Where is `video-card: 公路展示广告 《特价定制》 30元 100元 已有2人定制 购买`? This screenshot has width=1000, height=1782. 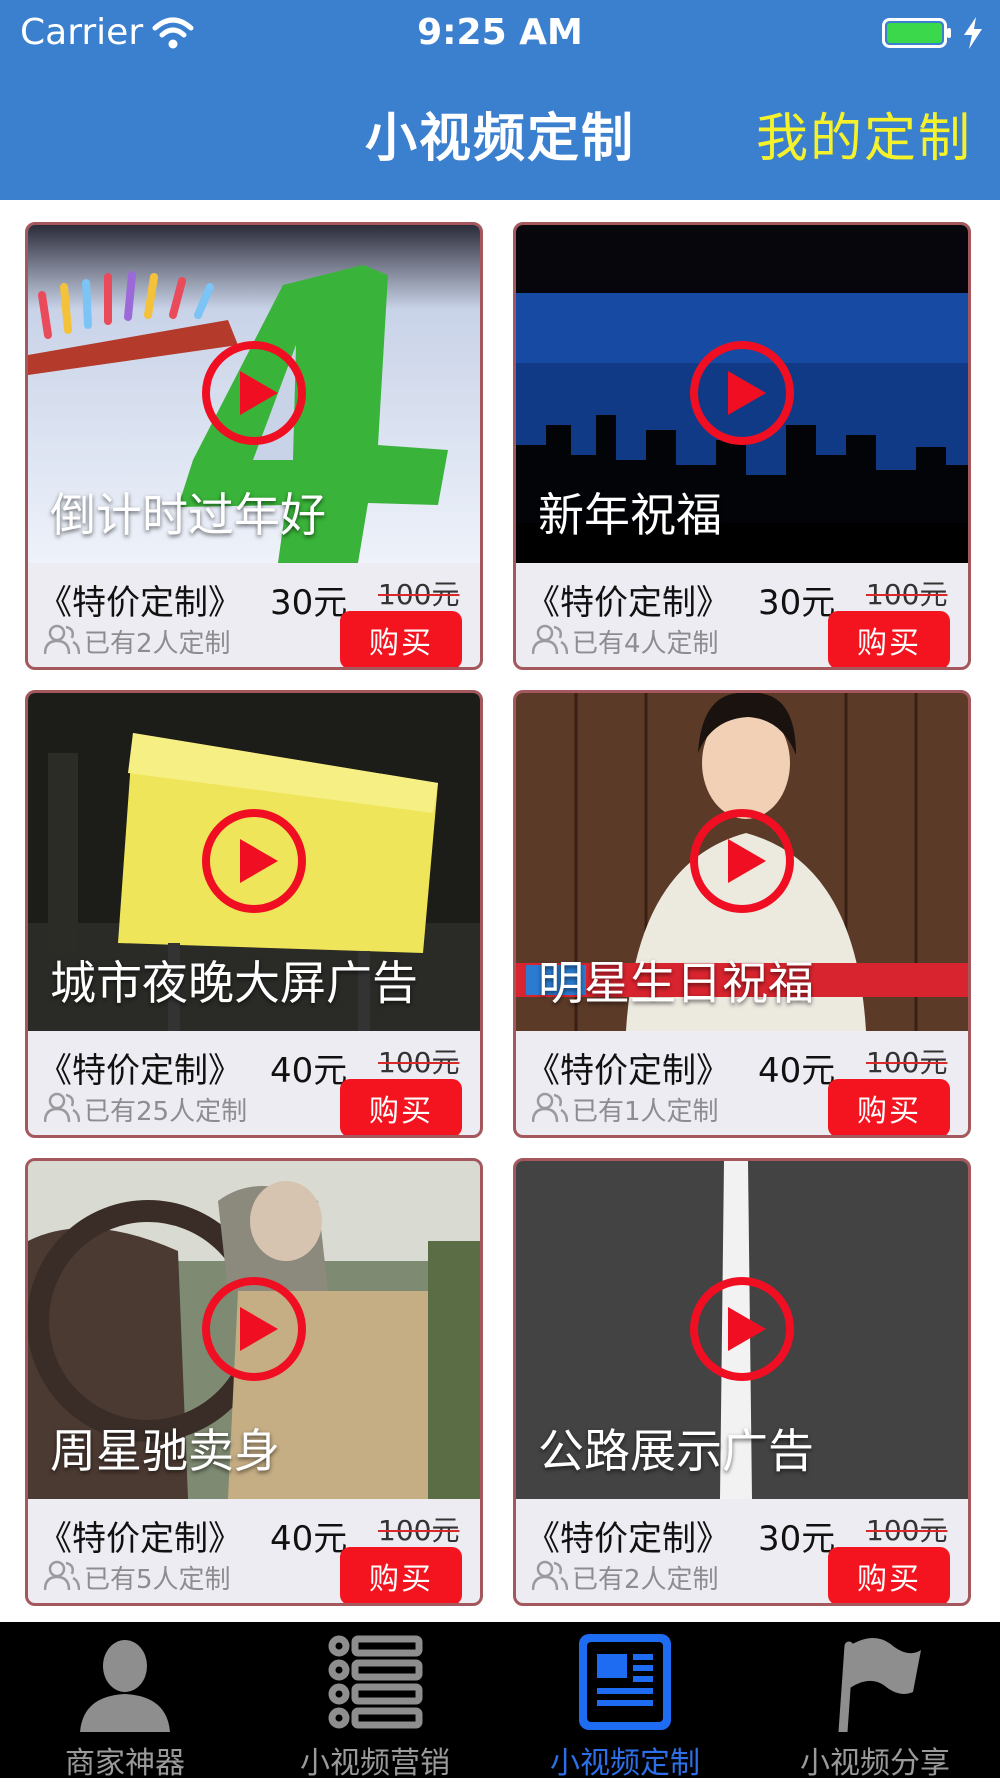 video-card: 公路展示广告 《特价定制》 30元 100元 已有2人定制 购买 is located at coordinates (742, 1382).